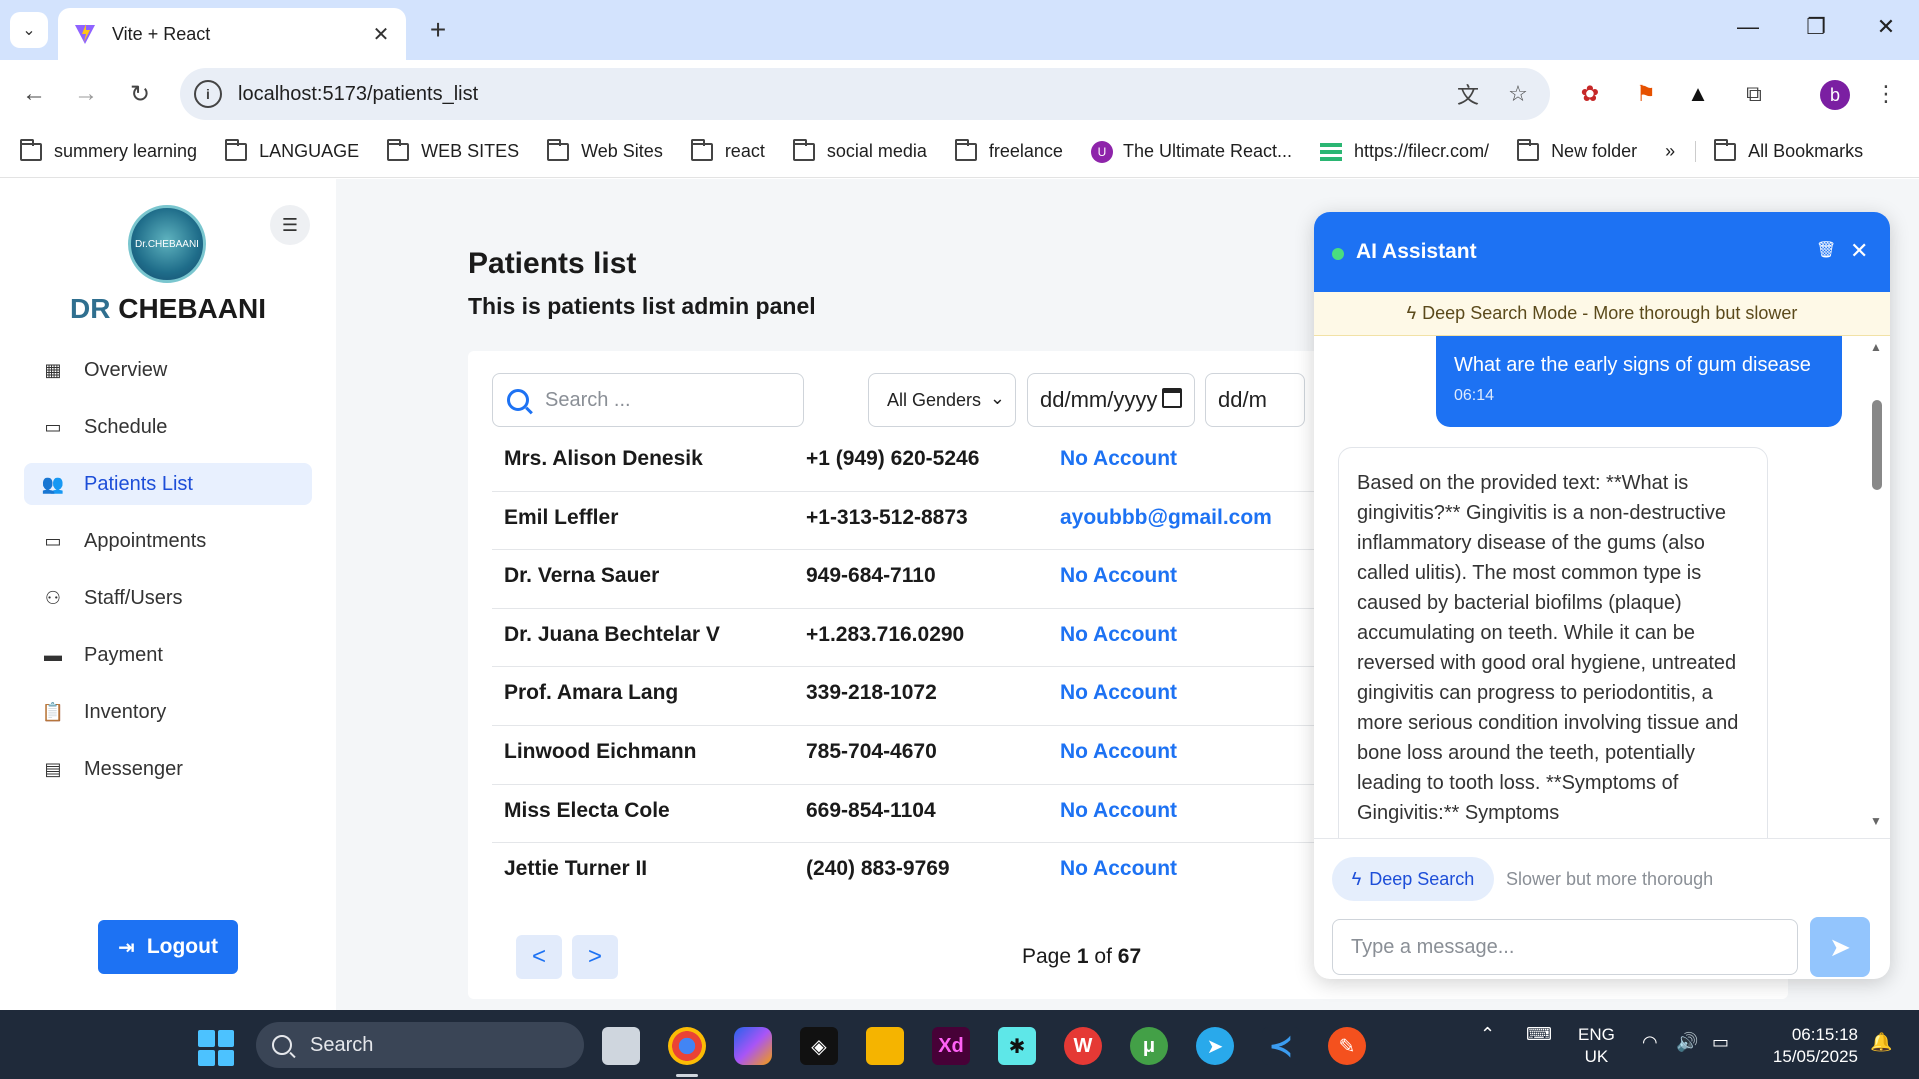  What do you see at coordinates (605, 150) in the screenshot?
I see `bookmark-folder: Web Sites` at bounding box center [605, 150].